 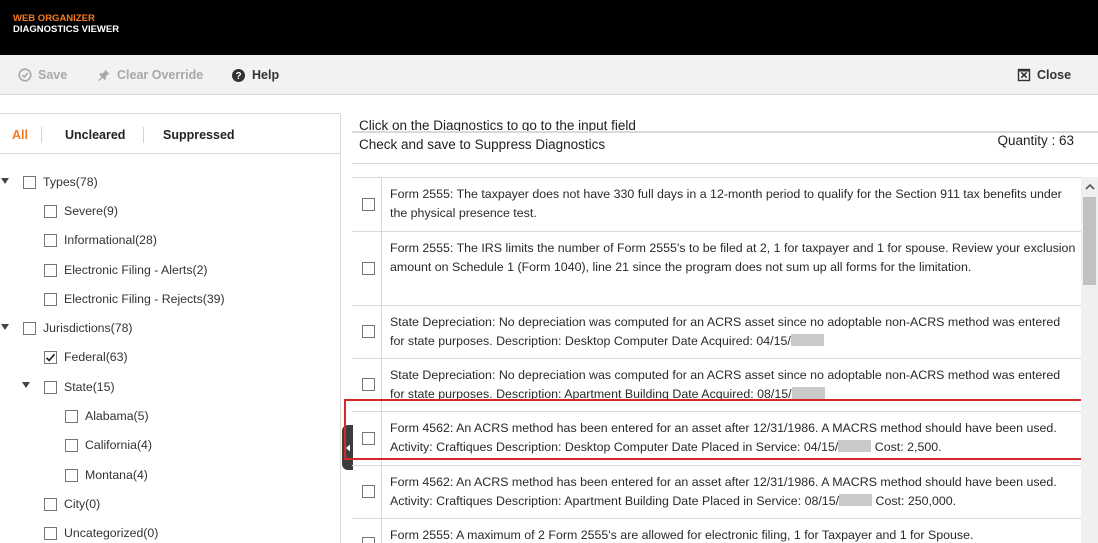 I want to click on filter-tabs: All Uncleared Suppressed, so click(x=170, y=134).